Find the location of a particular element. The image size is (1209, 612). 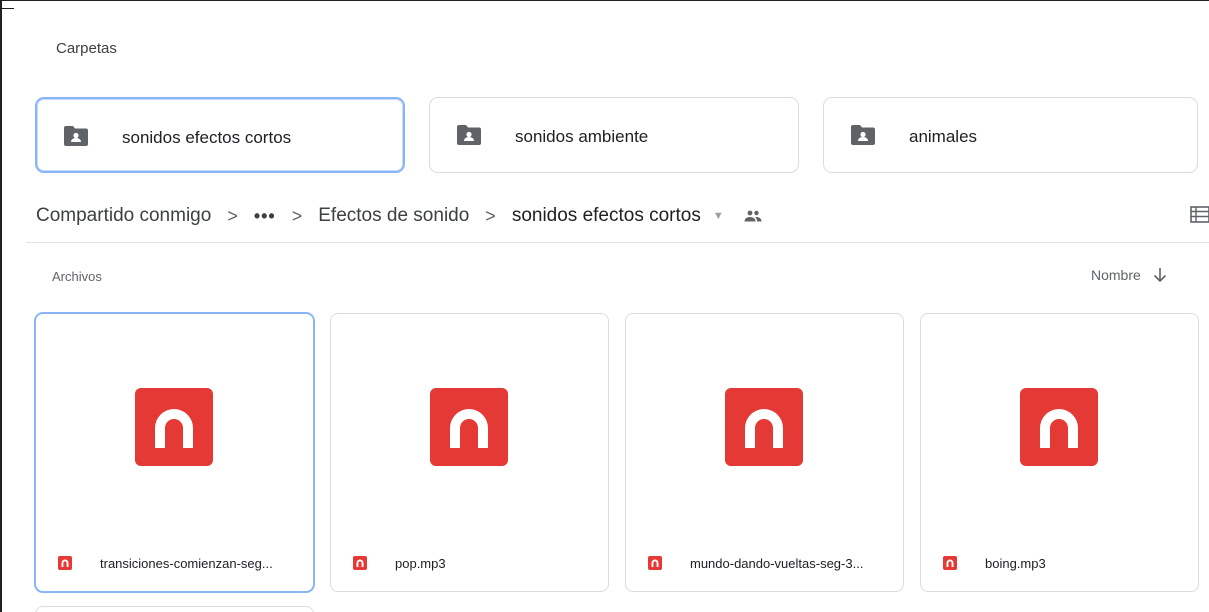

file-name: boing.mp3 is located at coordinates (1015, 563).